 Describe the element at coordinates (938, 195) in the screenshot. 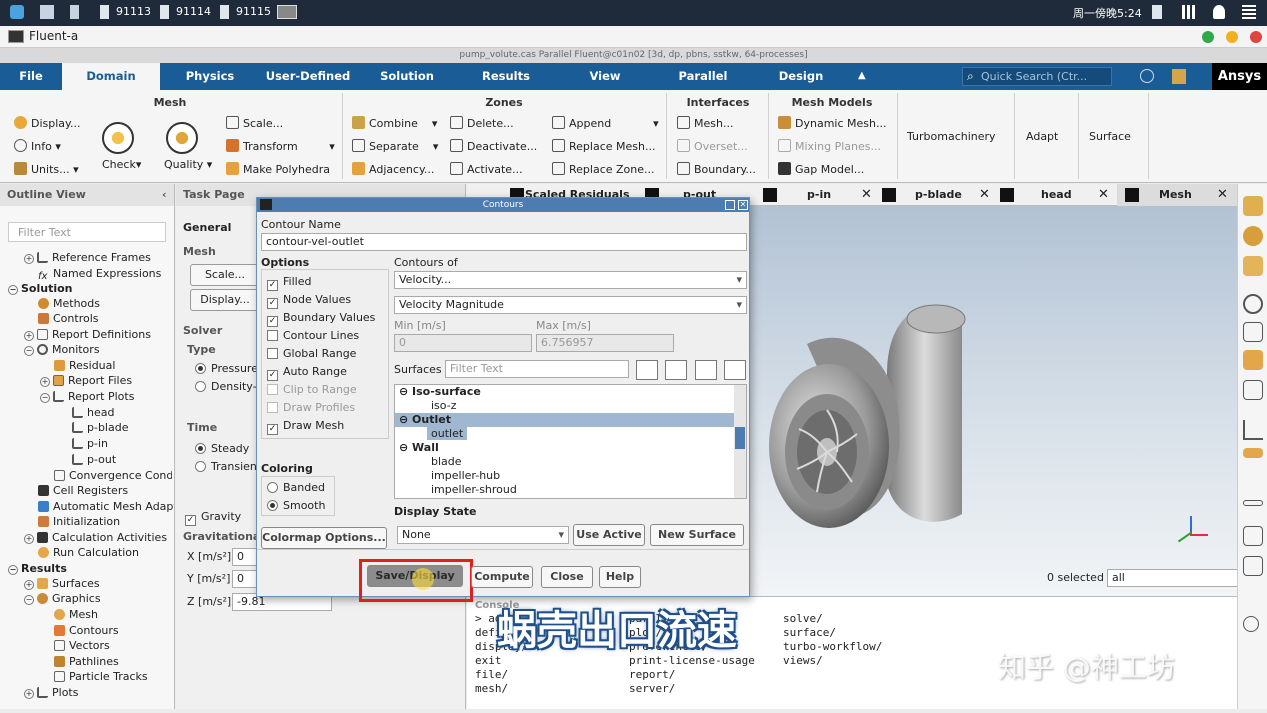

I see `tab-p-blade: p-blade` at that location.